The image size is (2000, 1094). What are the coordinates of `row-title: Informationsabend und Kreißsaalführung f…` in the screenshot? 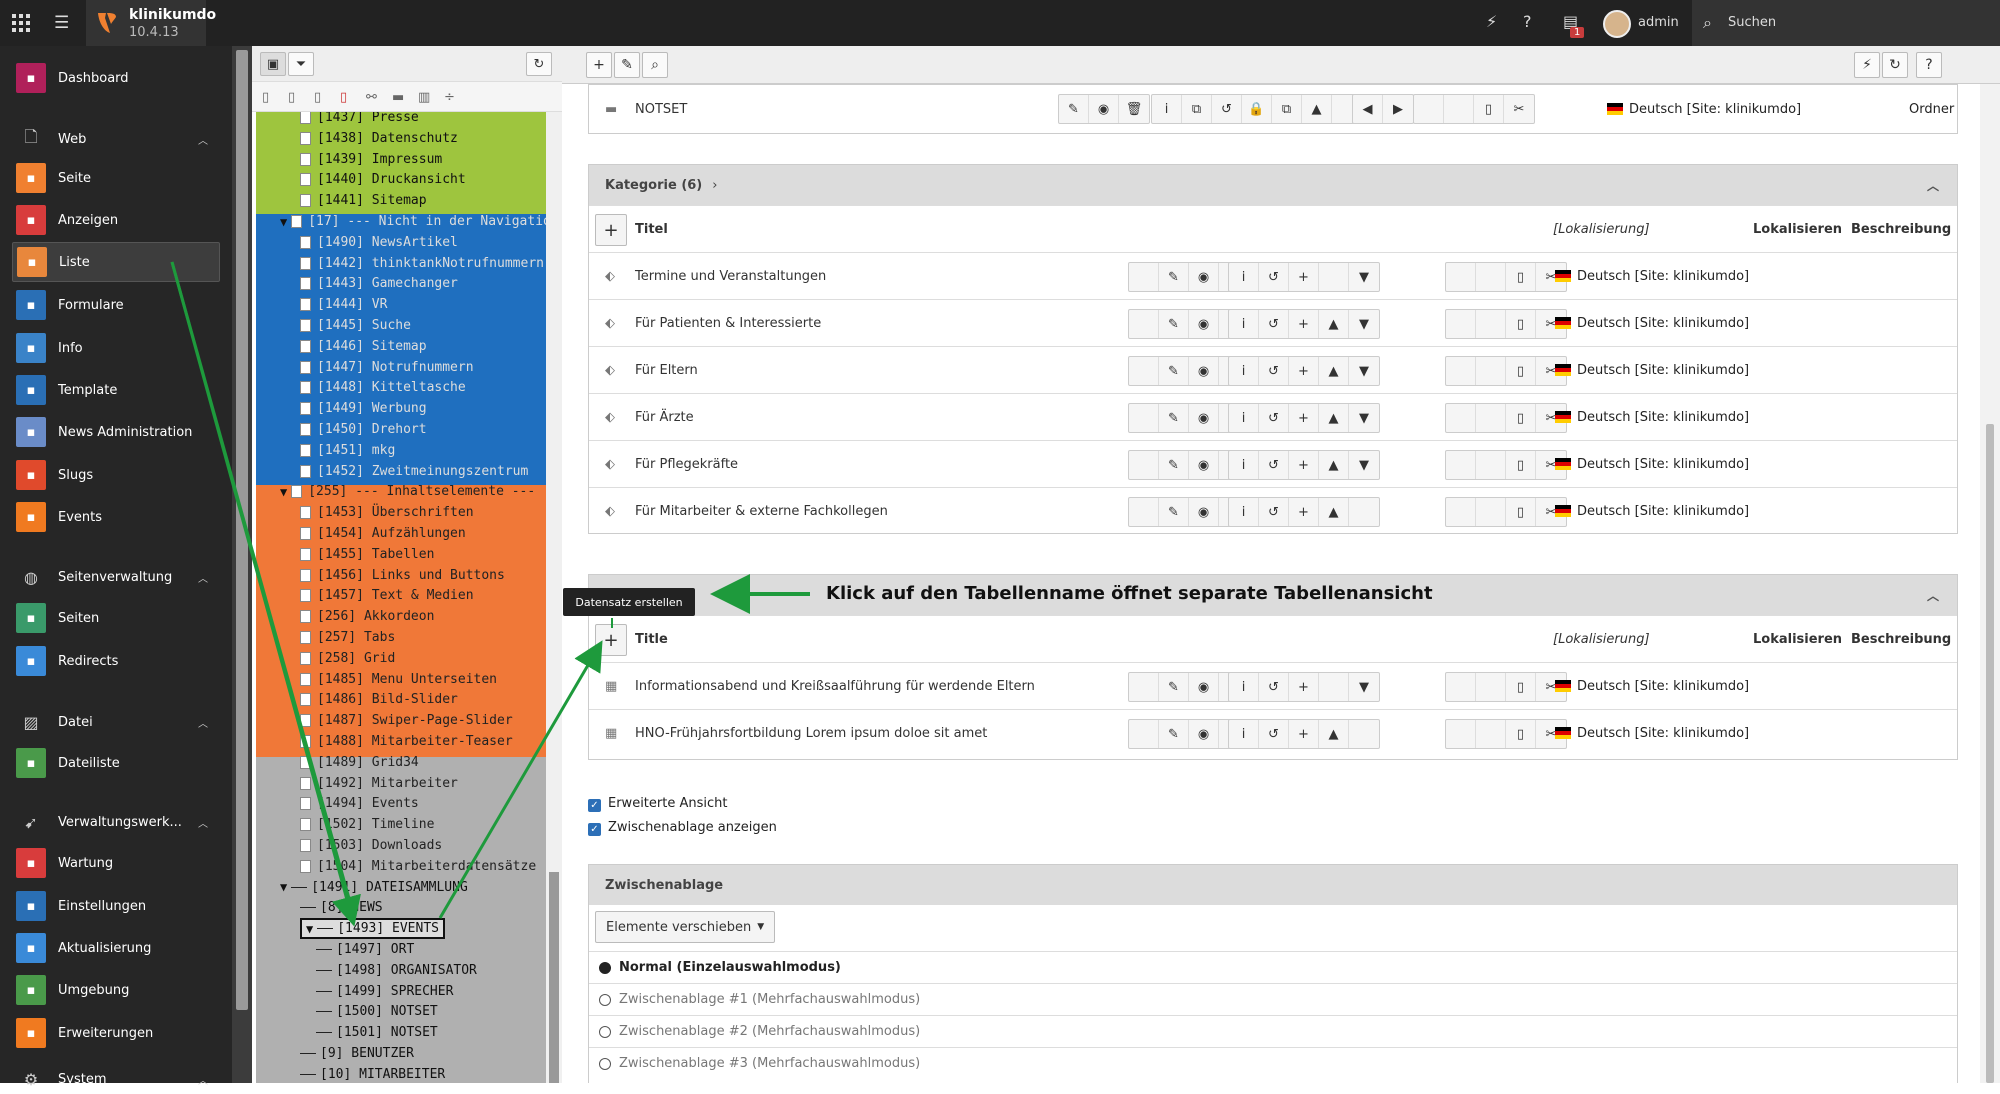 It's located at (835, 686).